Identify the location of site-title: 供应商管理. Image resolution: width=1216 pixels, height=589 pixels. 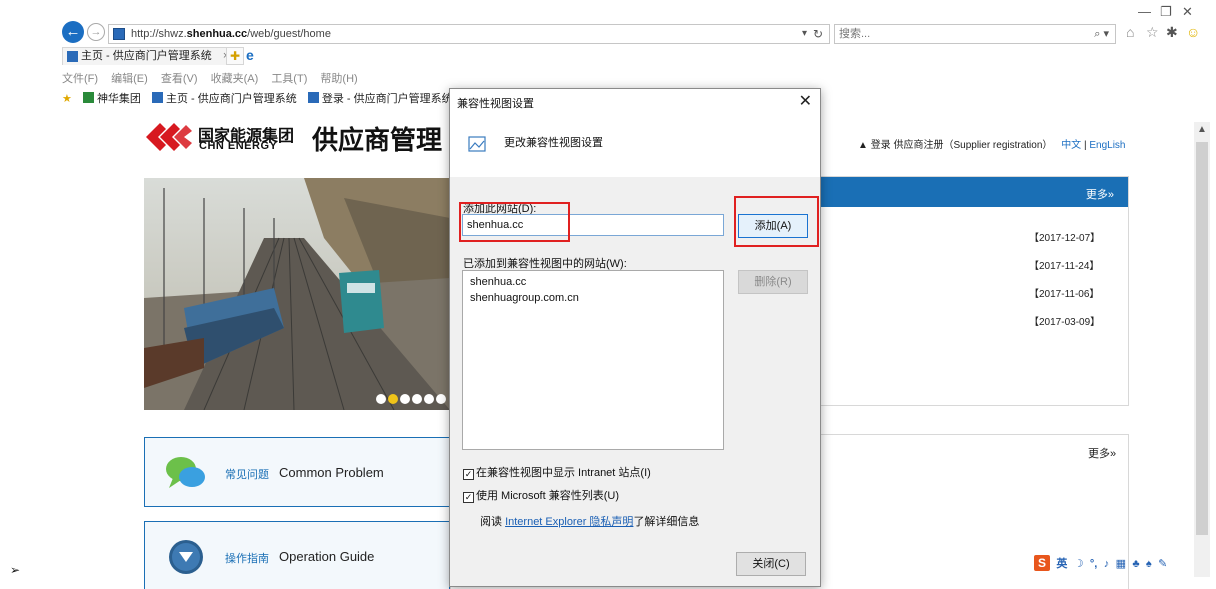
(377, 141).